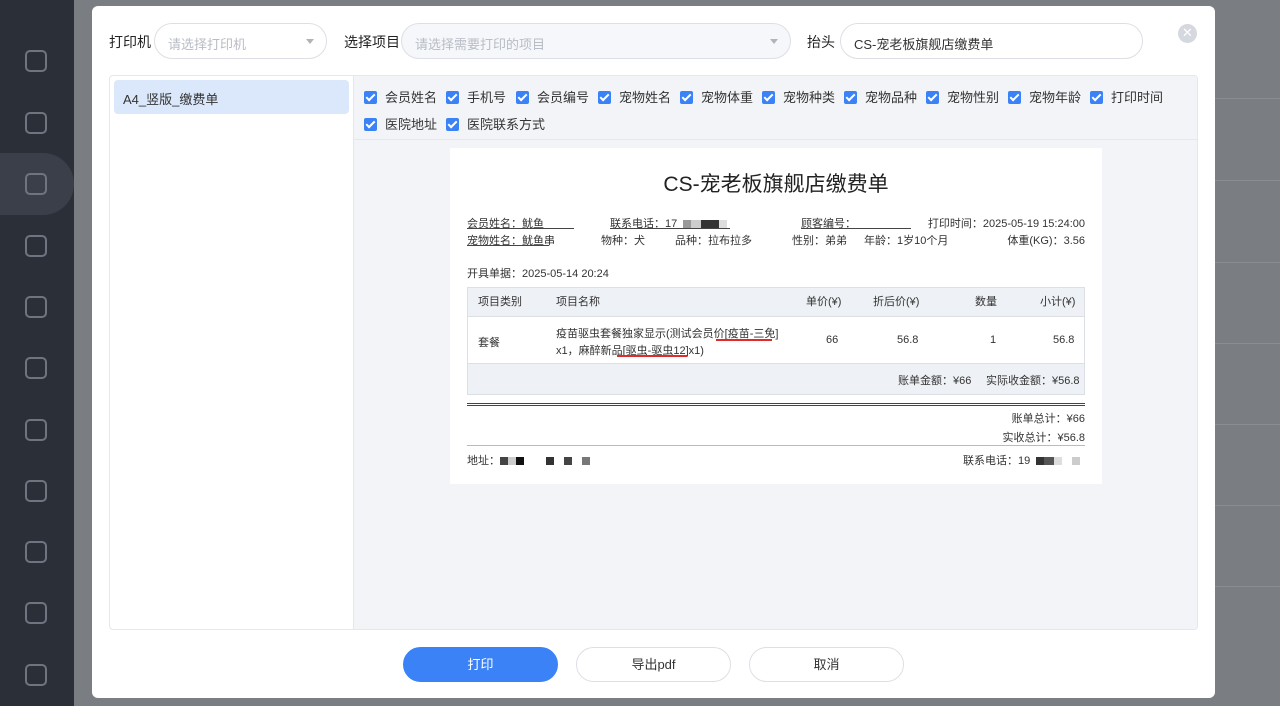  Describe the element at coordinates (476, 96) in the screenshot. I see `field-checkbox-phone: 手机号` at that location.